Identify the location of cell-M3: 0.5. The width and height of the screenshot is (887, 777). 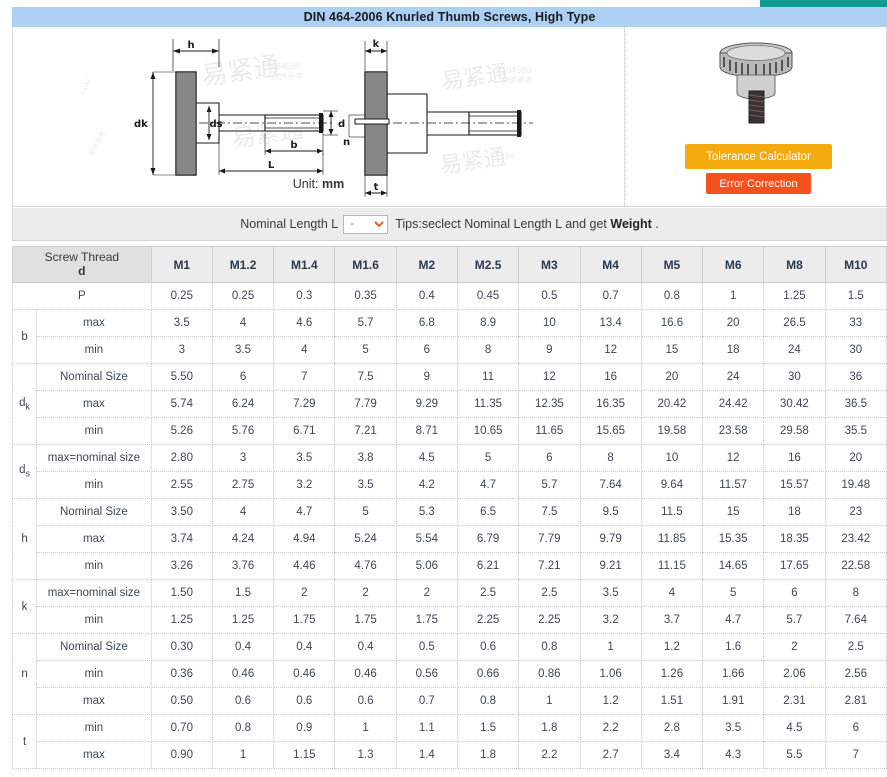
(549, 296).